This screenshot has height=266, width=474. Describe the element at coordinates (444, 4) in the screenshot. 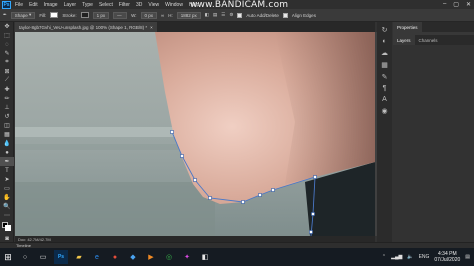

I see `minimize-icon: –` at that location.